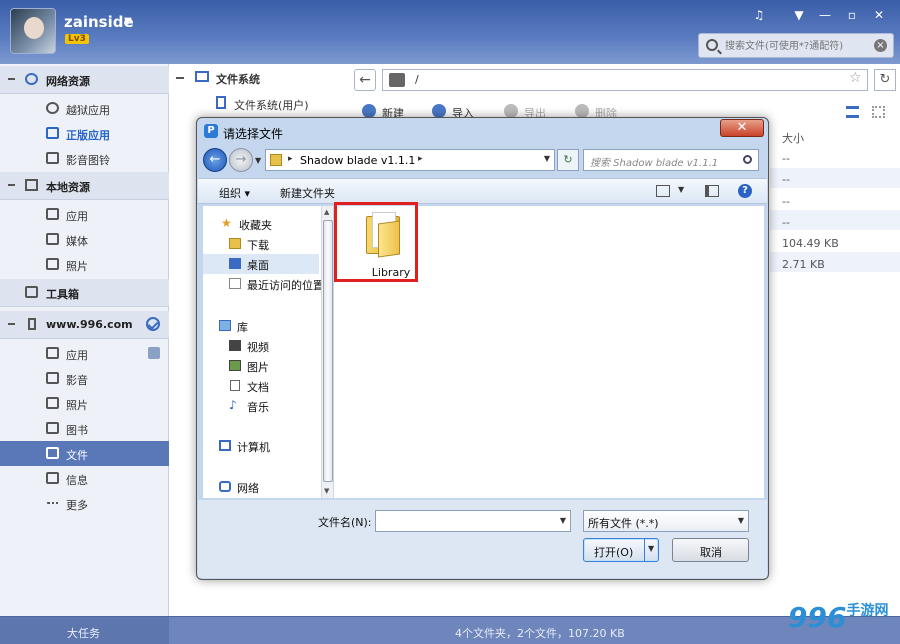 Image resolution: width=900 pixels, height=644 pixels. What do you see at coordinates (261, 244) in the screenshot?
I see `nav-downloads: 下载` at bounding box center [261, 244].